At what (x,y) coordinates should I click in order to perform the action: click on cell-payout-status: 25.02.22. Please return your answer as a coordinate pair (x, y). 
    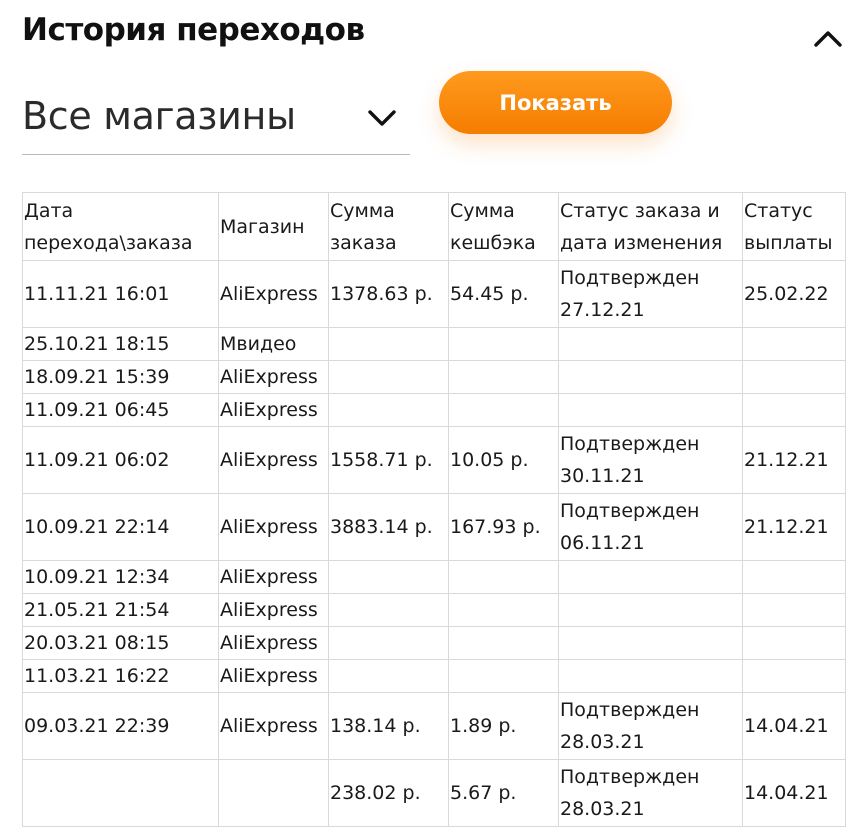
    Looking at the image, I should click on (794, 294).